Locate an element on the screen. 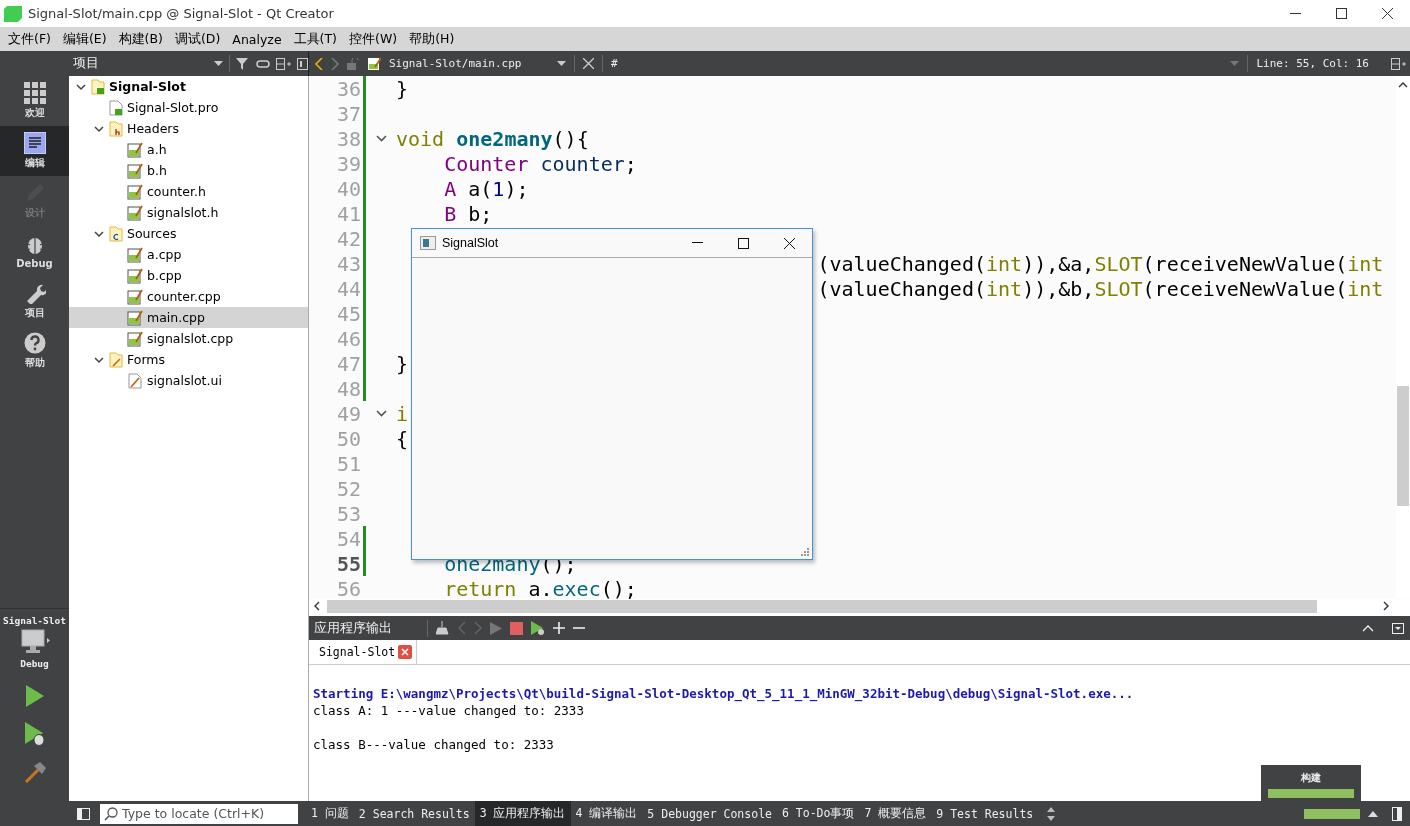 The height and width of the screenshot is (826, 1410). tree-item: counter.h is located at coordinates (188, 191).